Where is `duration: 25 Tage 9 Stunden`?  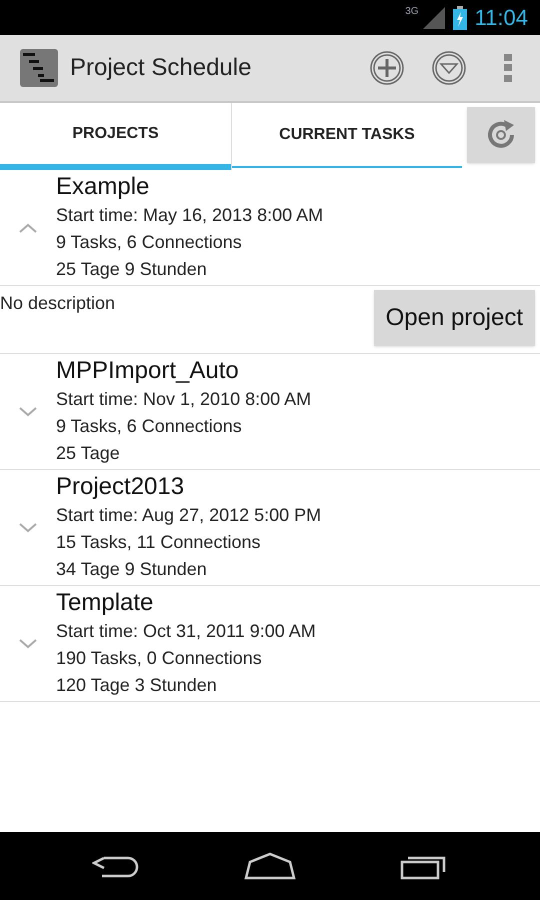 duration: 25 Tage 9 Stunden is located at coordinates (132, 269).